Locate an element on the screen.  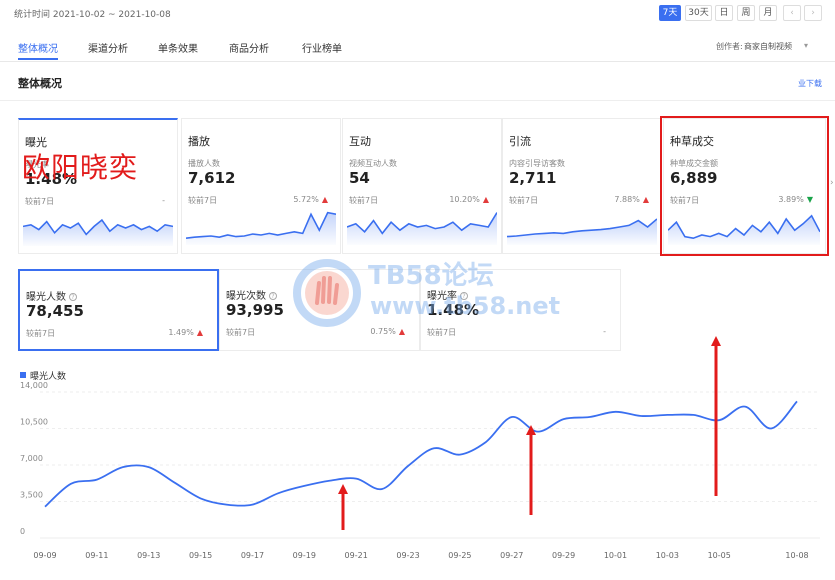
sub-metric-change-value: 1.49% is located at coordinates (181, 332).